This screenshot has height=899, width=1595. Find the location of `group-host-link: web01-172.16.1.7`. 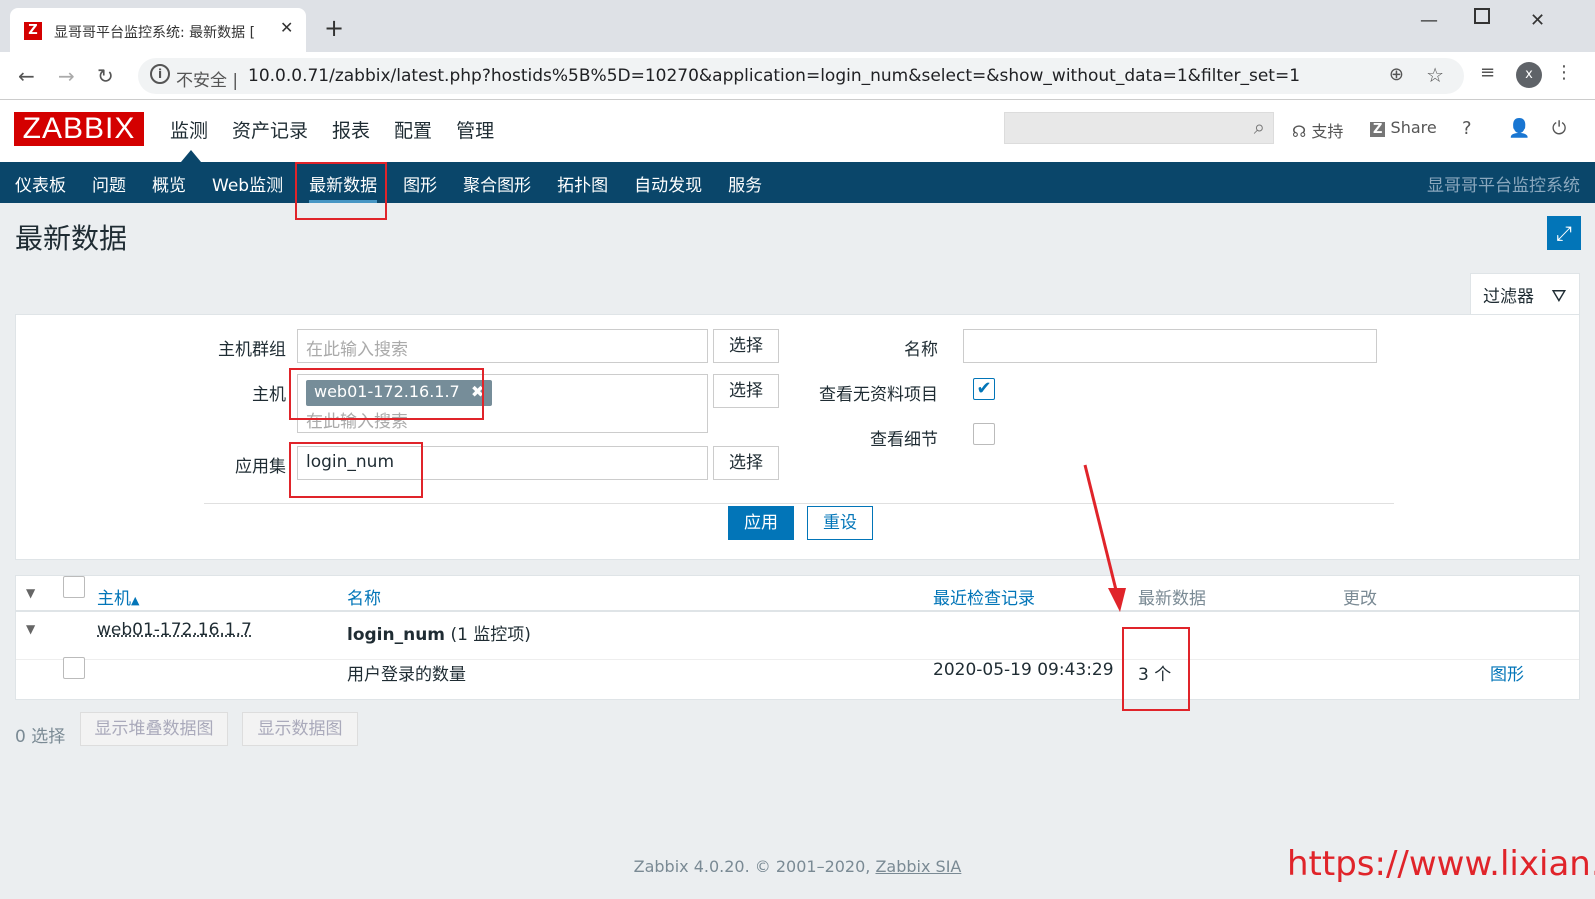

group-host-link: web01-172.16.1.7 is located at coordinates (174, 630).